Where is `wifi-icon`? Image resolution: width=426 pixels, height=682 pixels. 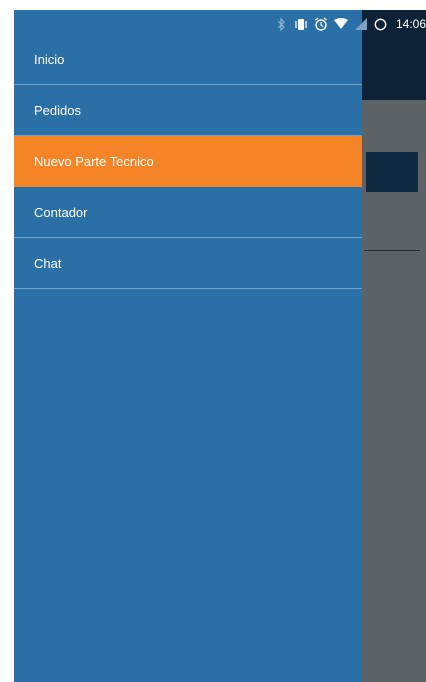
wifi-icon is located at coordinates (340, 24).